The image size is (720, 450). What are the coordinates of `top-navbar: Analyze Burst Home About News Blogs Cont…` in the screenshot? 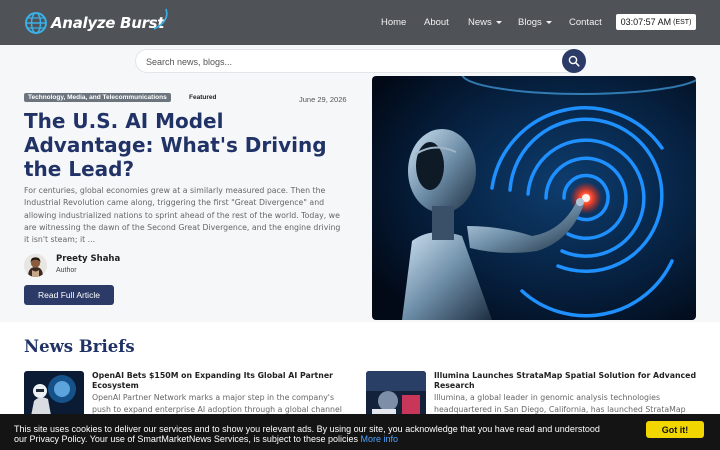 It's located at (360, 22).